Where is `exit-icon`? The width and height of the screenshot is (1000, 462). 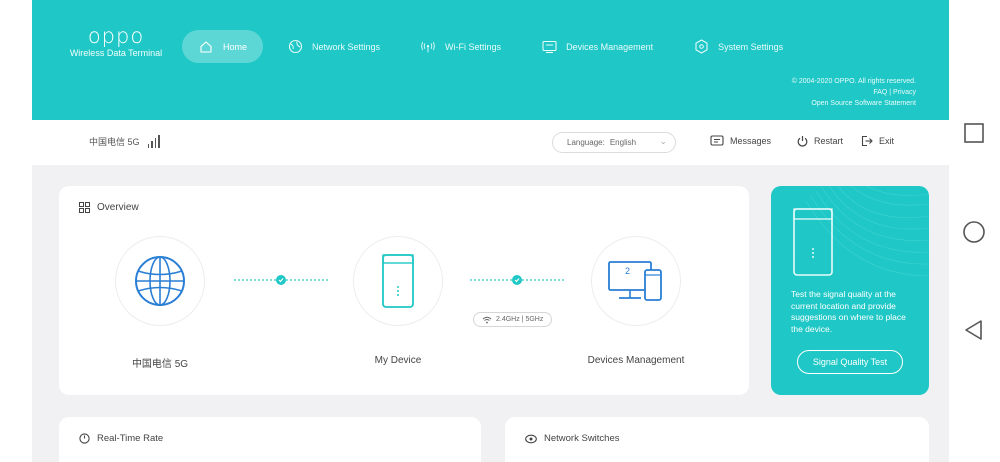 exit-icon is located at coordinates (867, 141).